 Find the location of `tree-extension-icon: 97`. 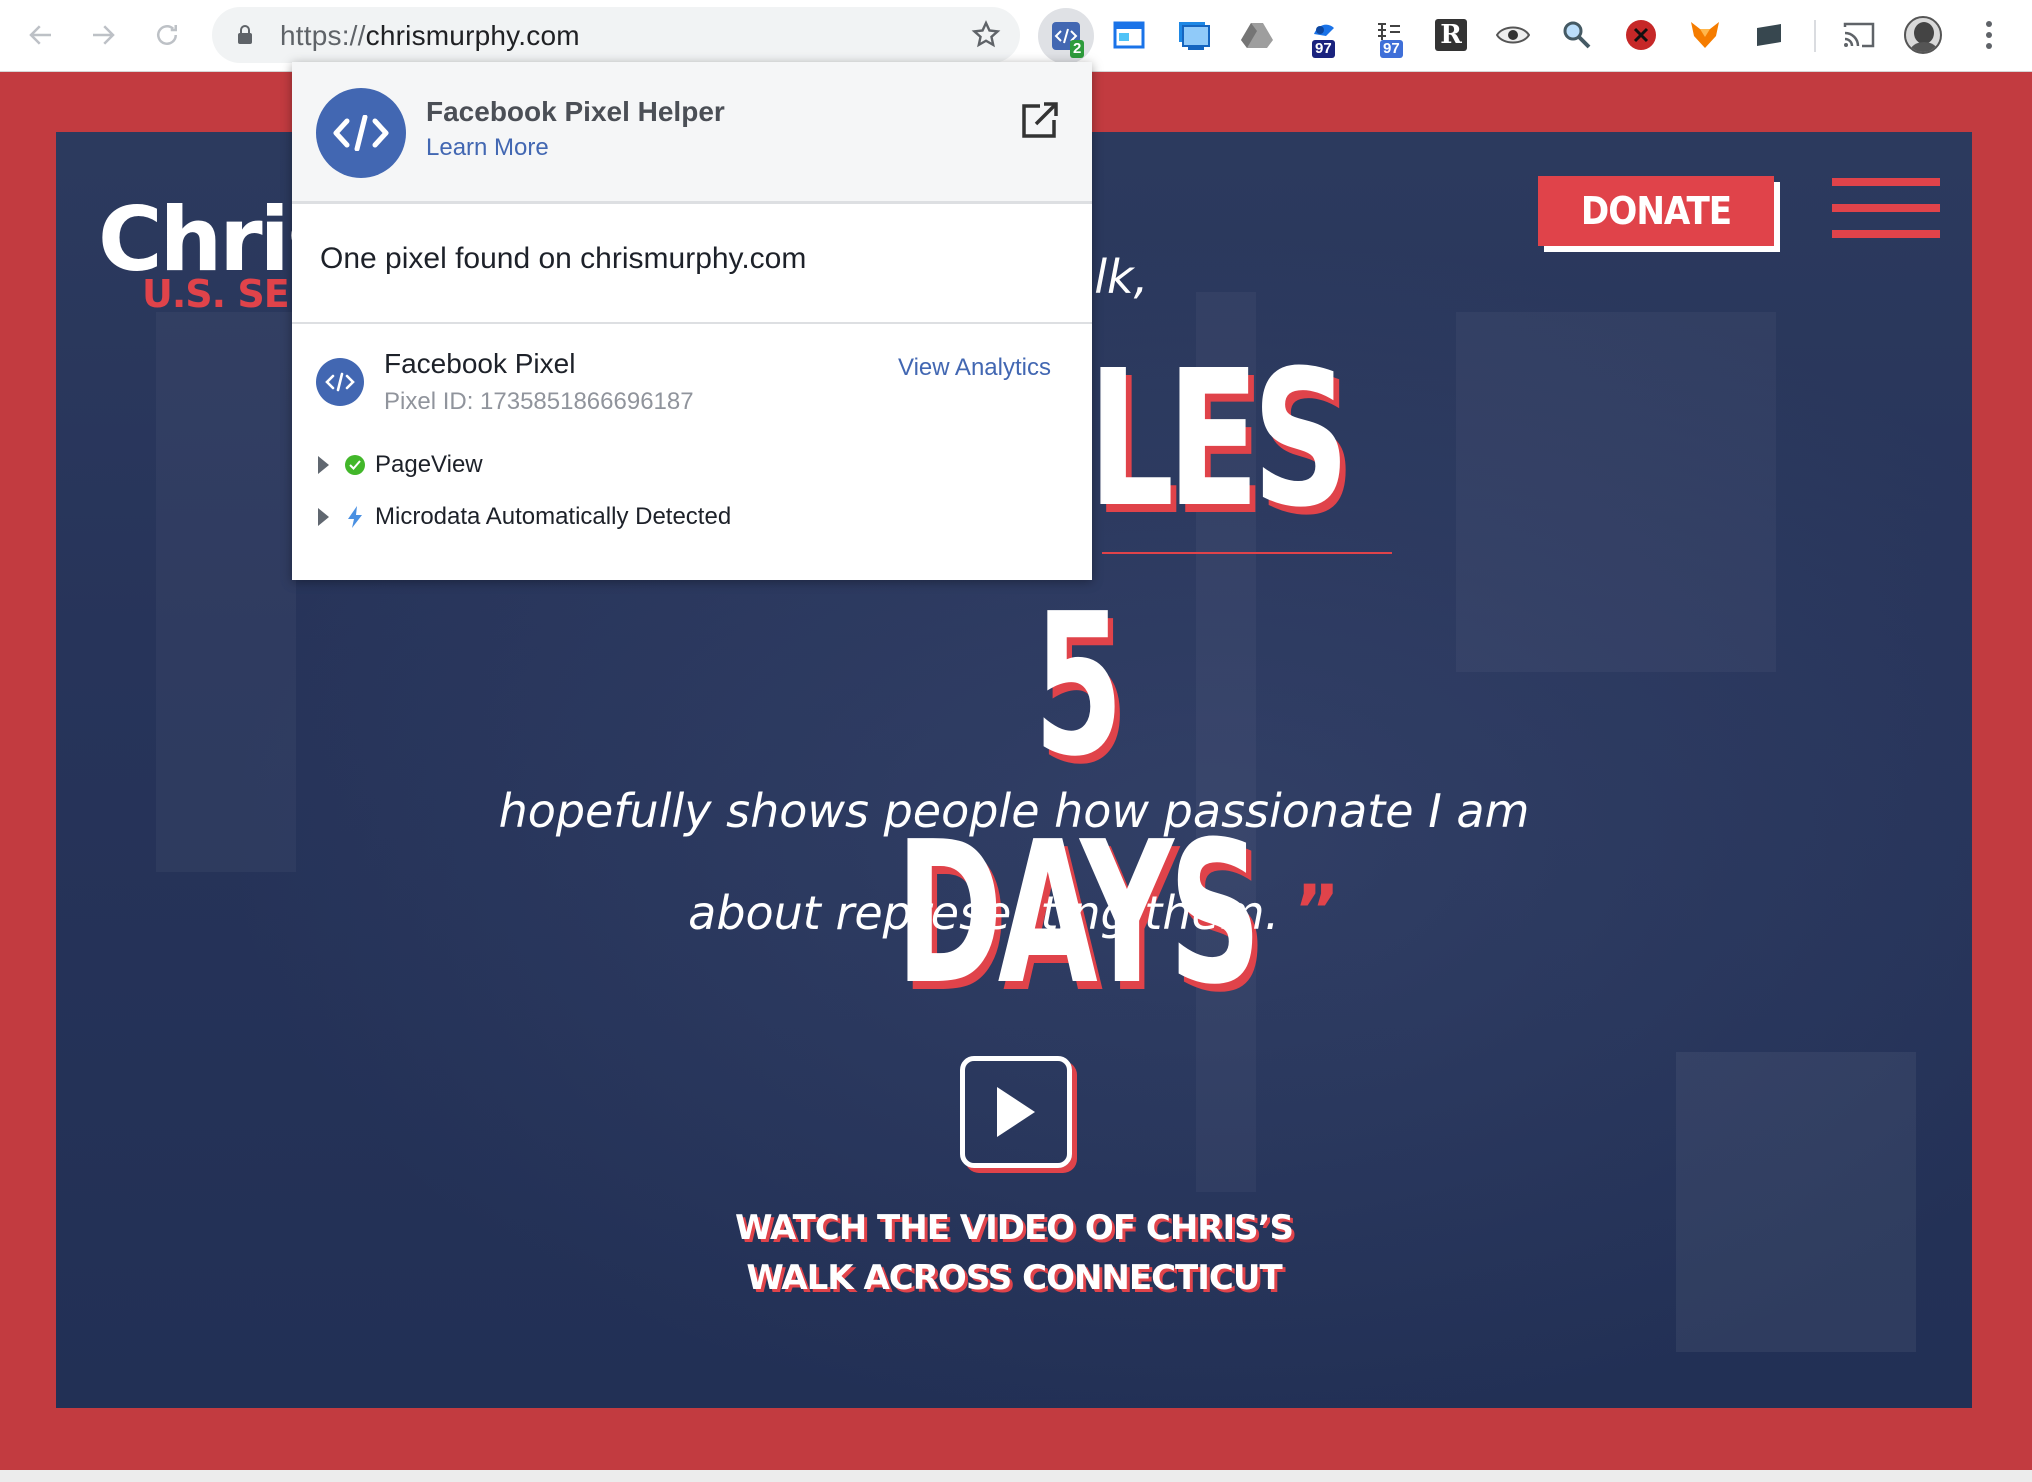

tree-extension-icon: 97 is located at coordinates (1389, 36).